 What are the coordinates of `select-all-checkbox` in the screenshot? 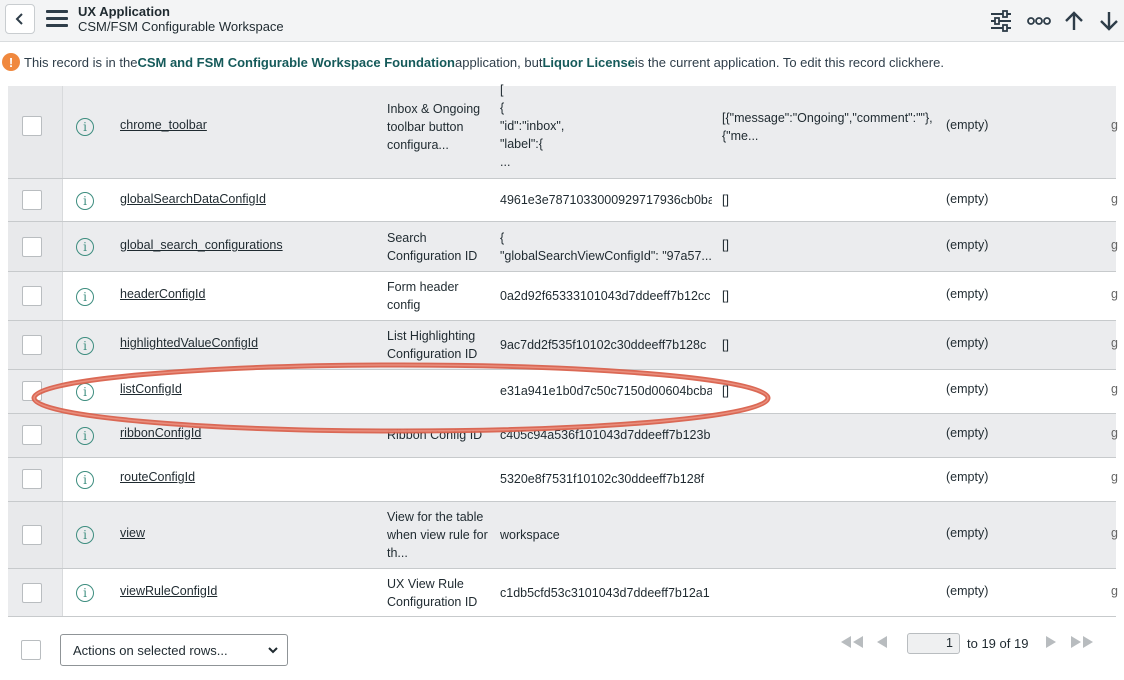 It's located at (31, 650).